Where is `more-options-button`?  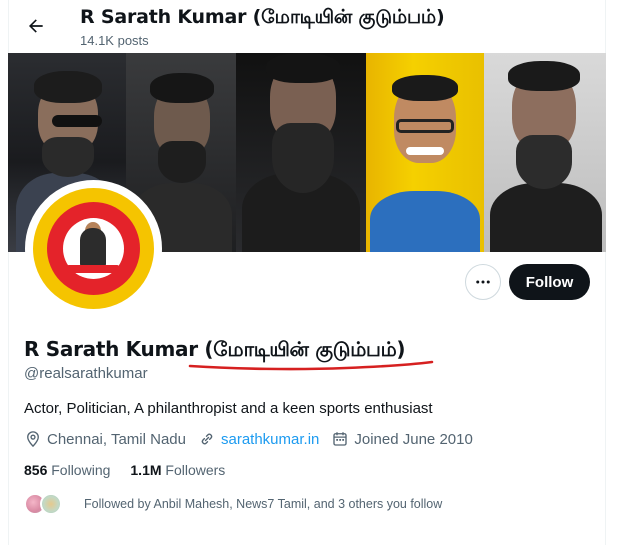
more-options-button is located at coordinates (483, 282).